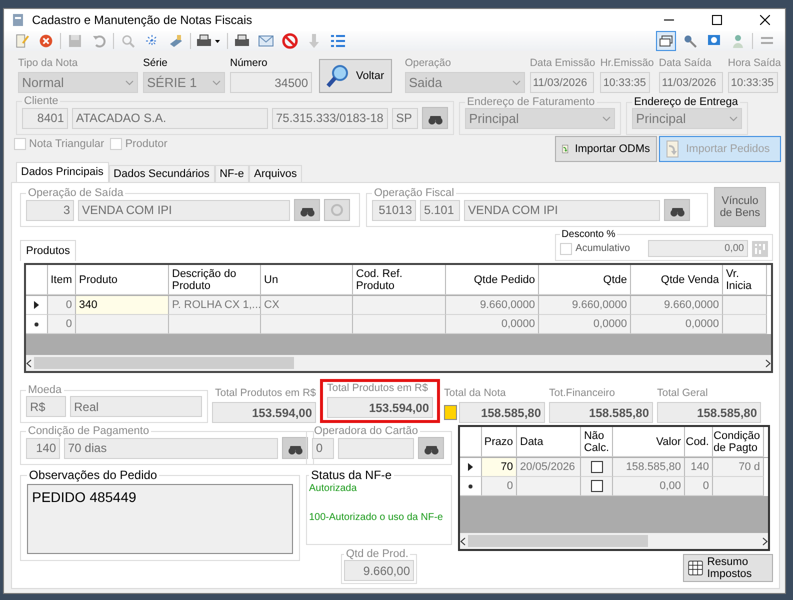 The height and width of the screenshot is (600, 793). I want to click on text-field: 8401, so click(45, 118).